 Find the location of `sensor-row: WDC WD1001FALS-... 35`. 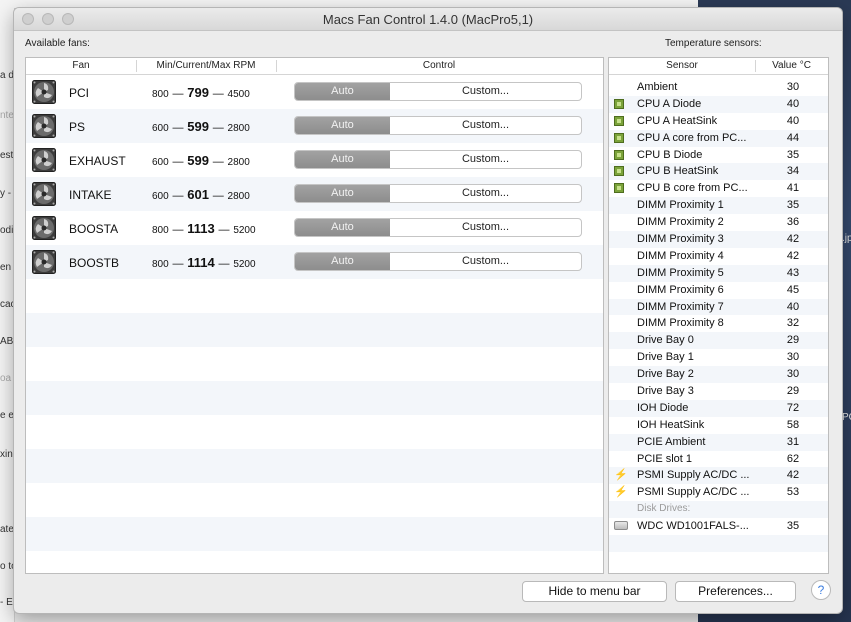

sensor-row: WDC WD1001FALS-... 35 is located at coordinates (718, 526).